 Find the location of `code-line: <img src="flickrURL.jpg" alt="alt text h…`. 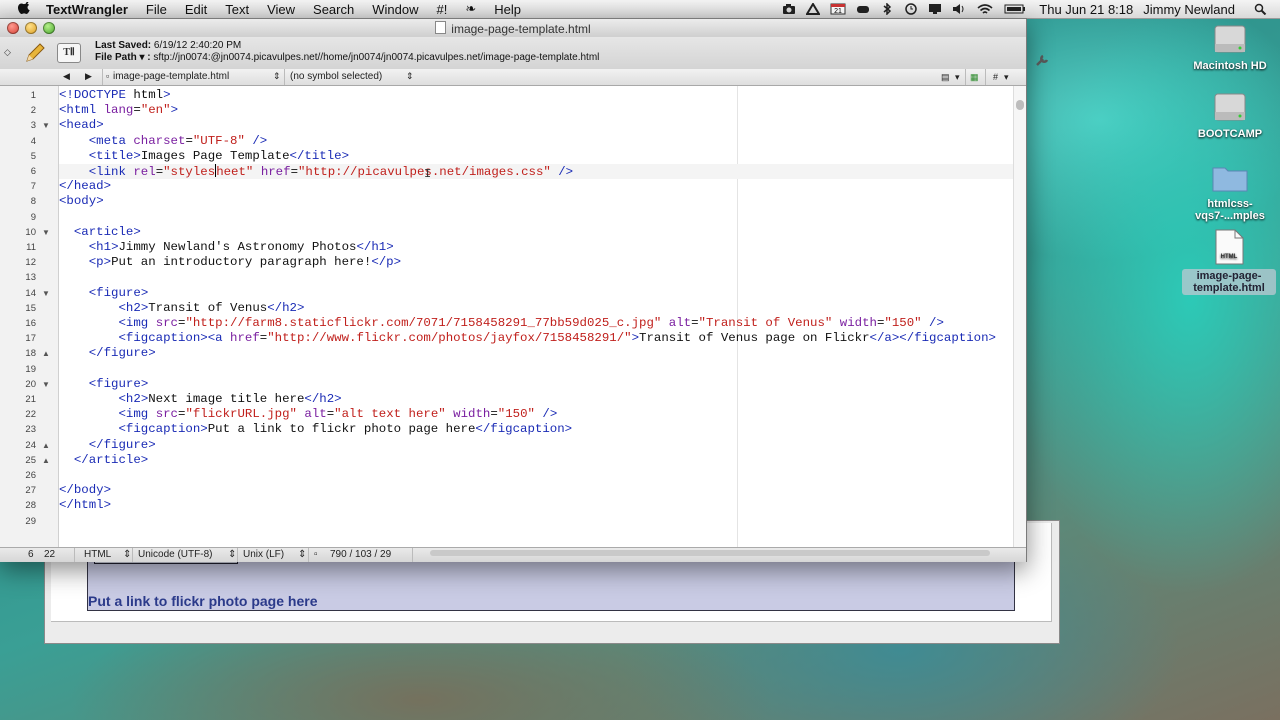

code-line: <img src="flickrURL.jpg" alt="alt text h… is located at coordinates (536, 414).